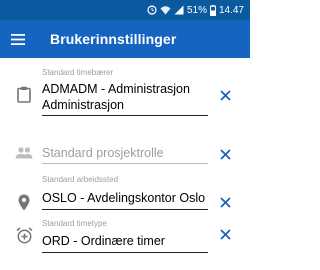  What do you see at coordinates (103, 153) in the screenshot?
I see `prosjektrolle-placeholder: Standard prosjektrolle` at bounding box center [103, 153].